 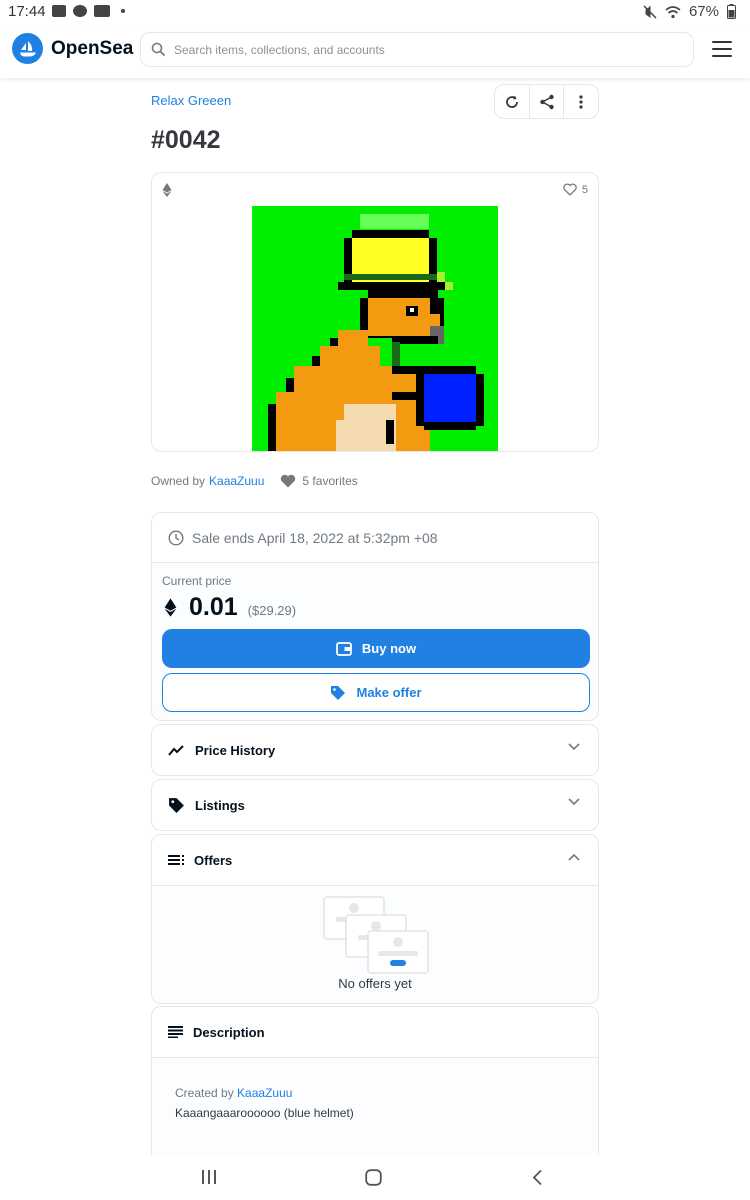 I want to click on sale-countdown: Sale ends April 18, 2022 at 5:32pm +08, so click(x=375, y=538).